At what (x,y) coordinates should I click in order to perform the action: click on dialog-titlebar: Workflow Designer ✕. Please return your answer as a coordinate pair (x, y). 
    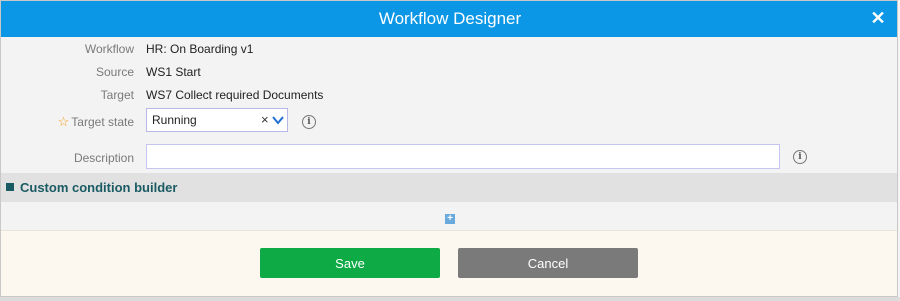
    Looking at the image, I should click on (449, 19).